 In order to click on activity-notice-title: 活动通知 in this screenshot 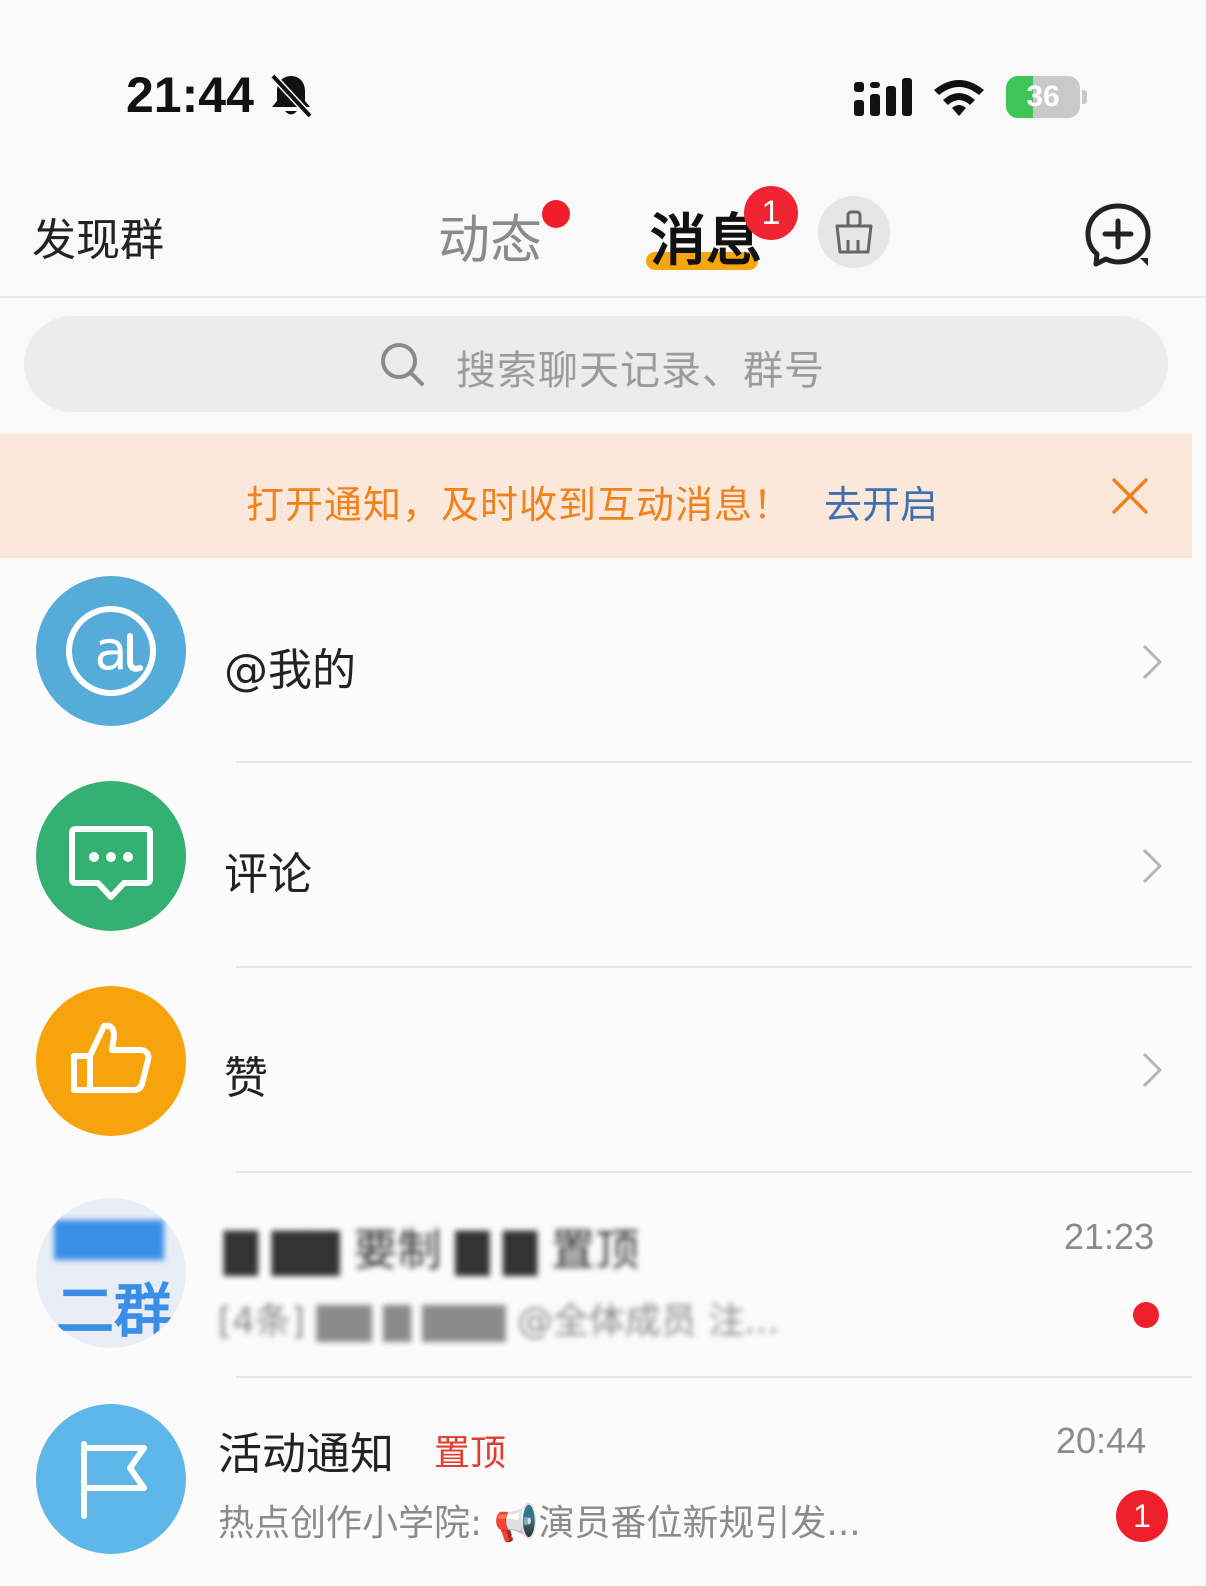, I will do `click(306, 1454)`.